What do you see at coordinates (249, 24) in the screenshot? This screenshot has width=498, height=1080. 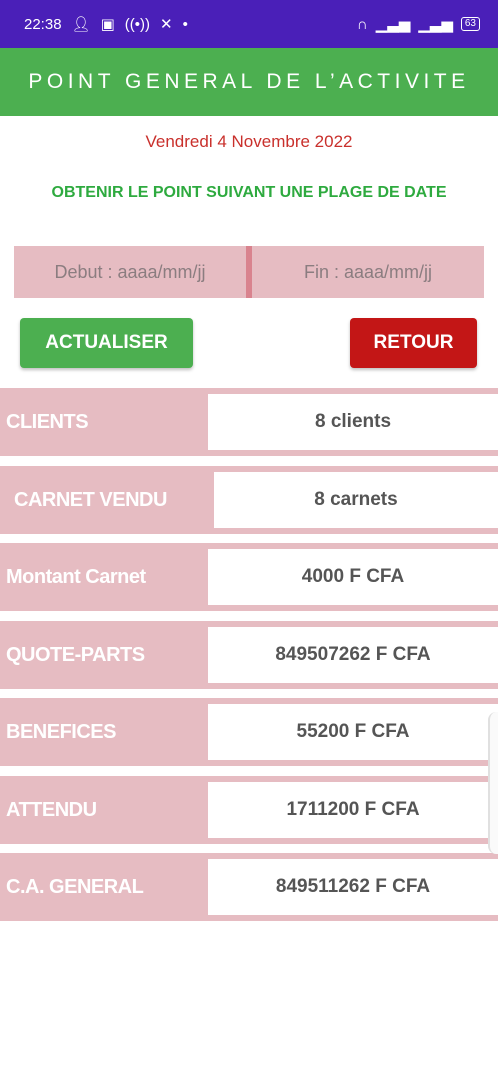 I see `status-bar: 22:38 👤︎ ▣ ((•)) ✕ • ∩ ▁▃▅ ▁▃▅ 63` at bounding box center [249, 24].